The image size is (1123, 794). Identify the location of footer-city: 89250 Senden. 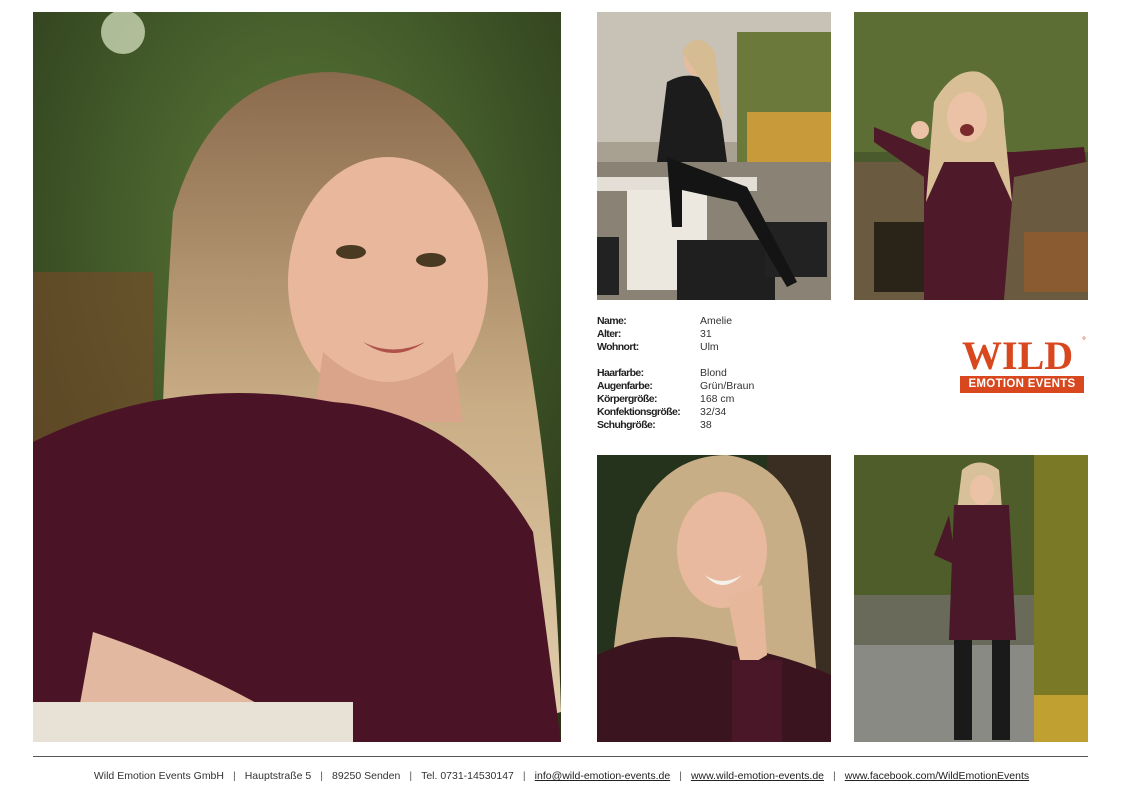
(366, 776).